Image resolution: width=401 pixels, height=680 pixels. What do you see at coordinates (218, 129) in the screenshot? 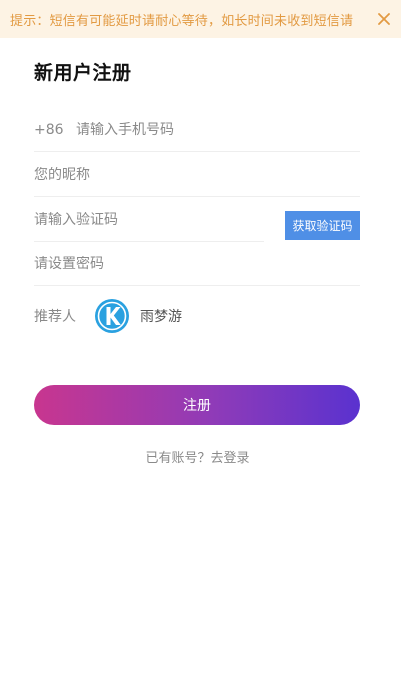
I see `phone-input` at bounding box center [218, 129].